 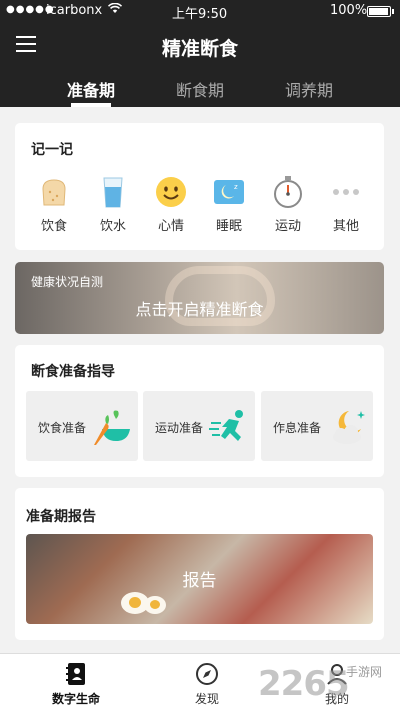 What do you see at coordinates (73, 372) in the screenshot?
I see `prep-card-title: 断食准备指导` at bounding box center [73, 372].